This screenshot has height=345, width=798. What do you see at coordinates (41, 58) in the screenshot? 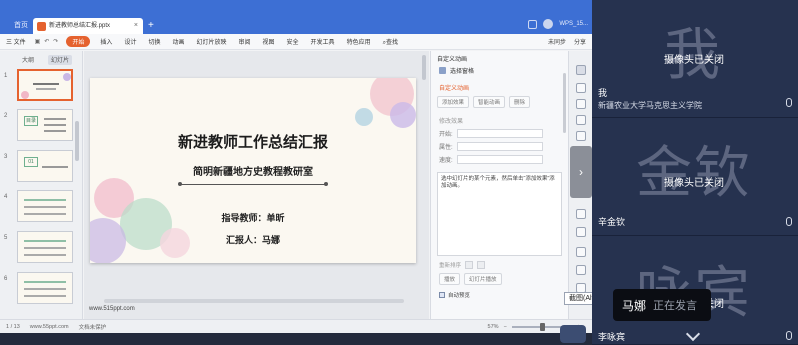
I see `panel-tabs: 大纲 幻灯片` at bounding box center [41, 58].